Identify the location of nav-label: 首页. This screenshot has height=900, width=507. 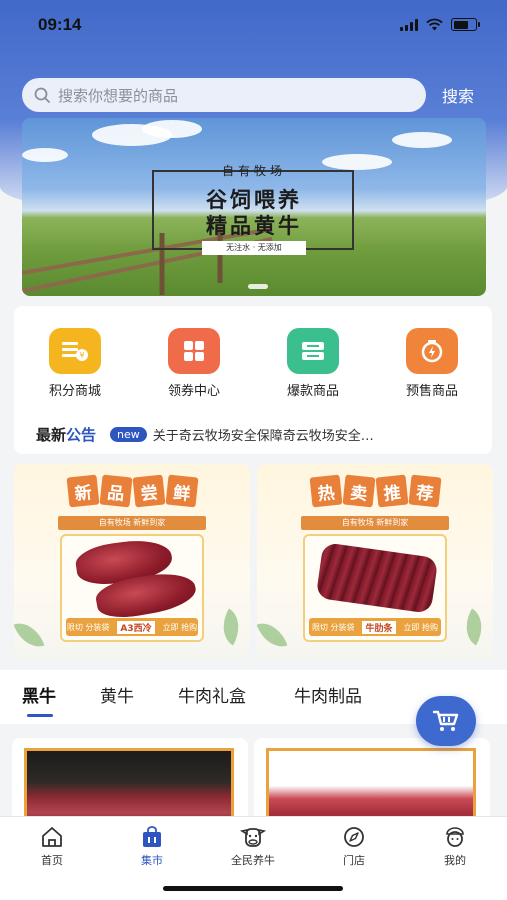
(52, 860).